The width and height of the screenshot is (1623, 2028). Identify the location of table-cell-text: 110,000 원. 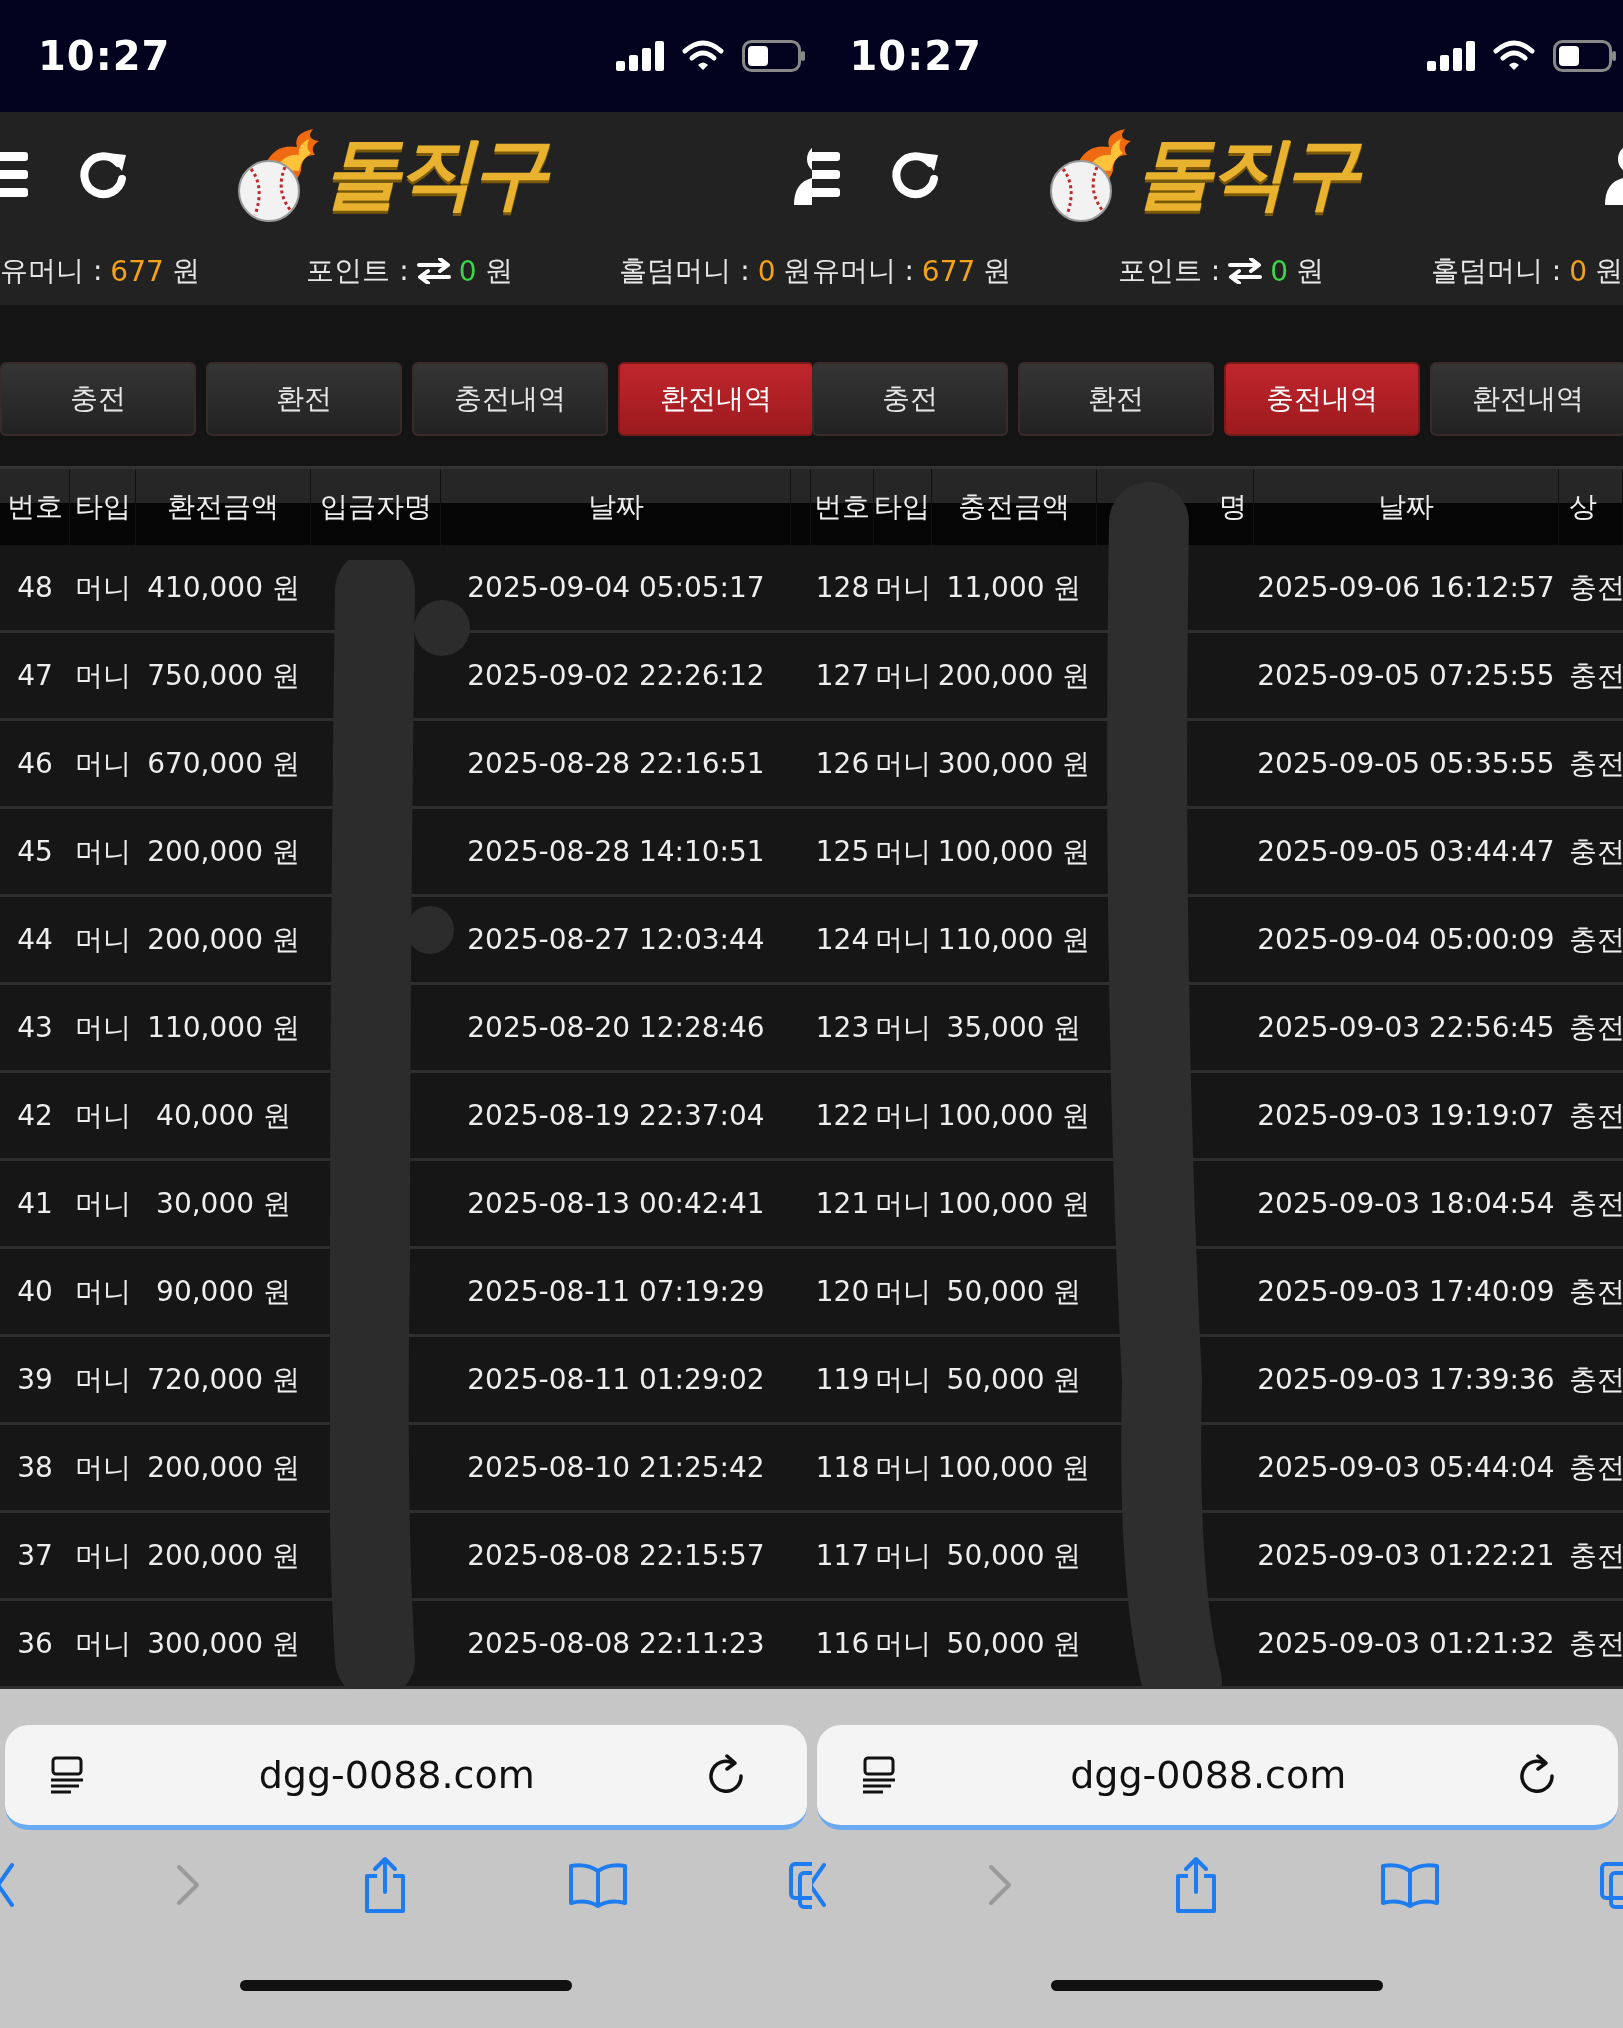
(1014, 939).